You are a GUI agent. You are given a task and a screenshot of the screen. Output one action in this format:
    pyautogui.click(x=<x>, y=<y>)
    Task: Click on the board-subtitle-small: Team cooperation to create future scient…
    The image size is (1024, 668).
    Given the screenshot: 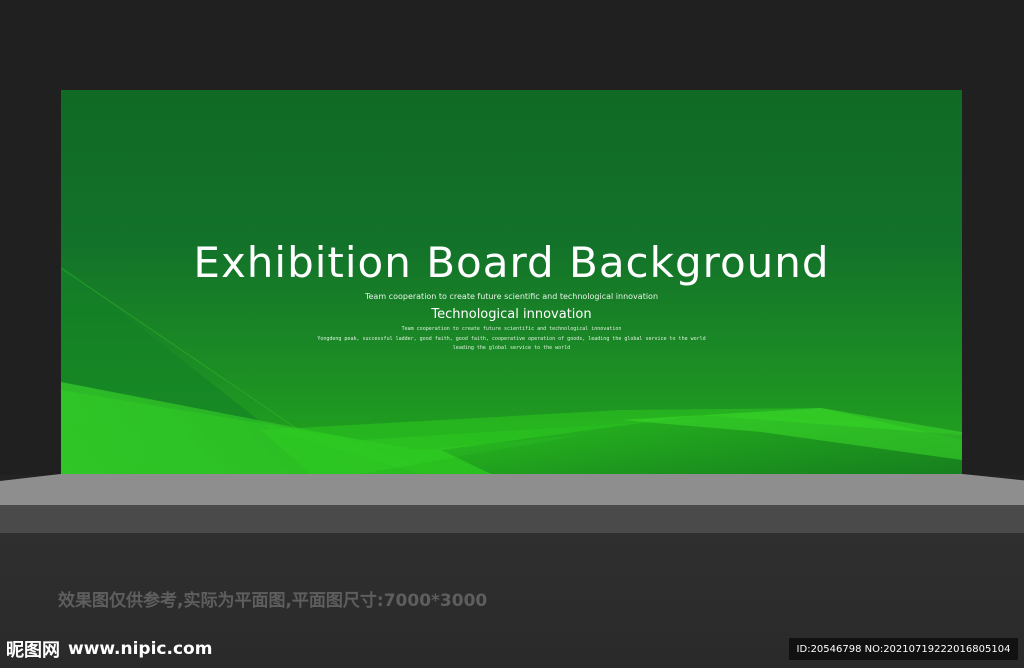 What is the action you would take?
    pyautogui.click(x=511, y=296)
    